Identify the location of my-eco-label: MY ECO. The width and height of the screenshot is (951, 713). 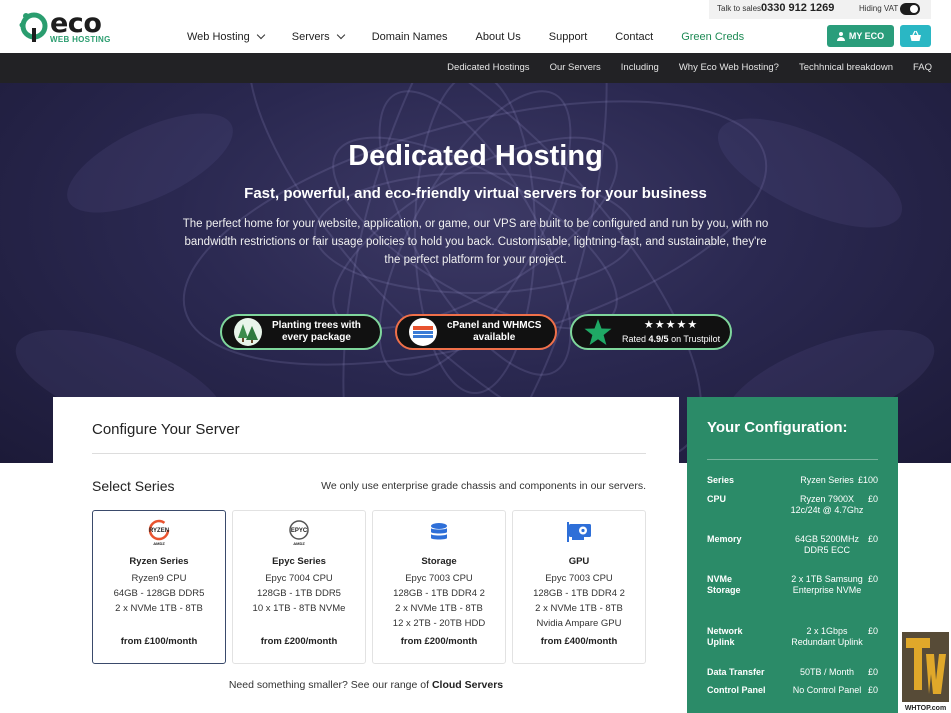
(866, 36).